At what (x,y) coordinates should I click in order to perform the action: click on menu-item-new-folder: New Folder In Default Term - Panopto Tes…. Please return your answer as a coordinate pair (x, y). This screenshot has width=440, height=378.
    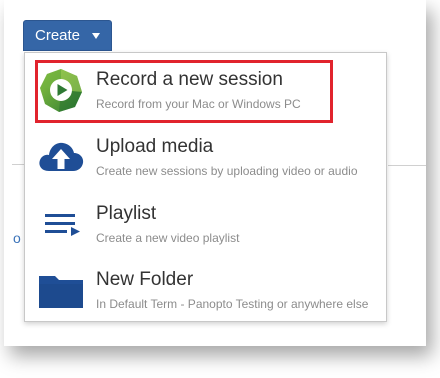
    Looking at the image, I should click on (205, 291).